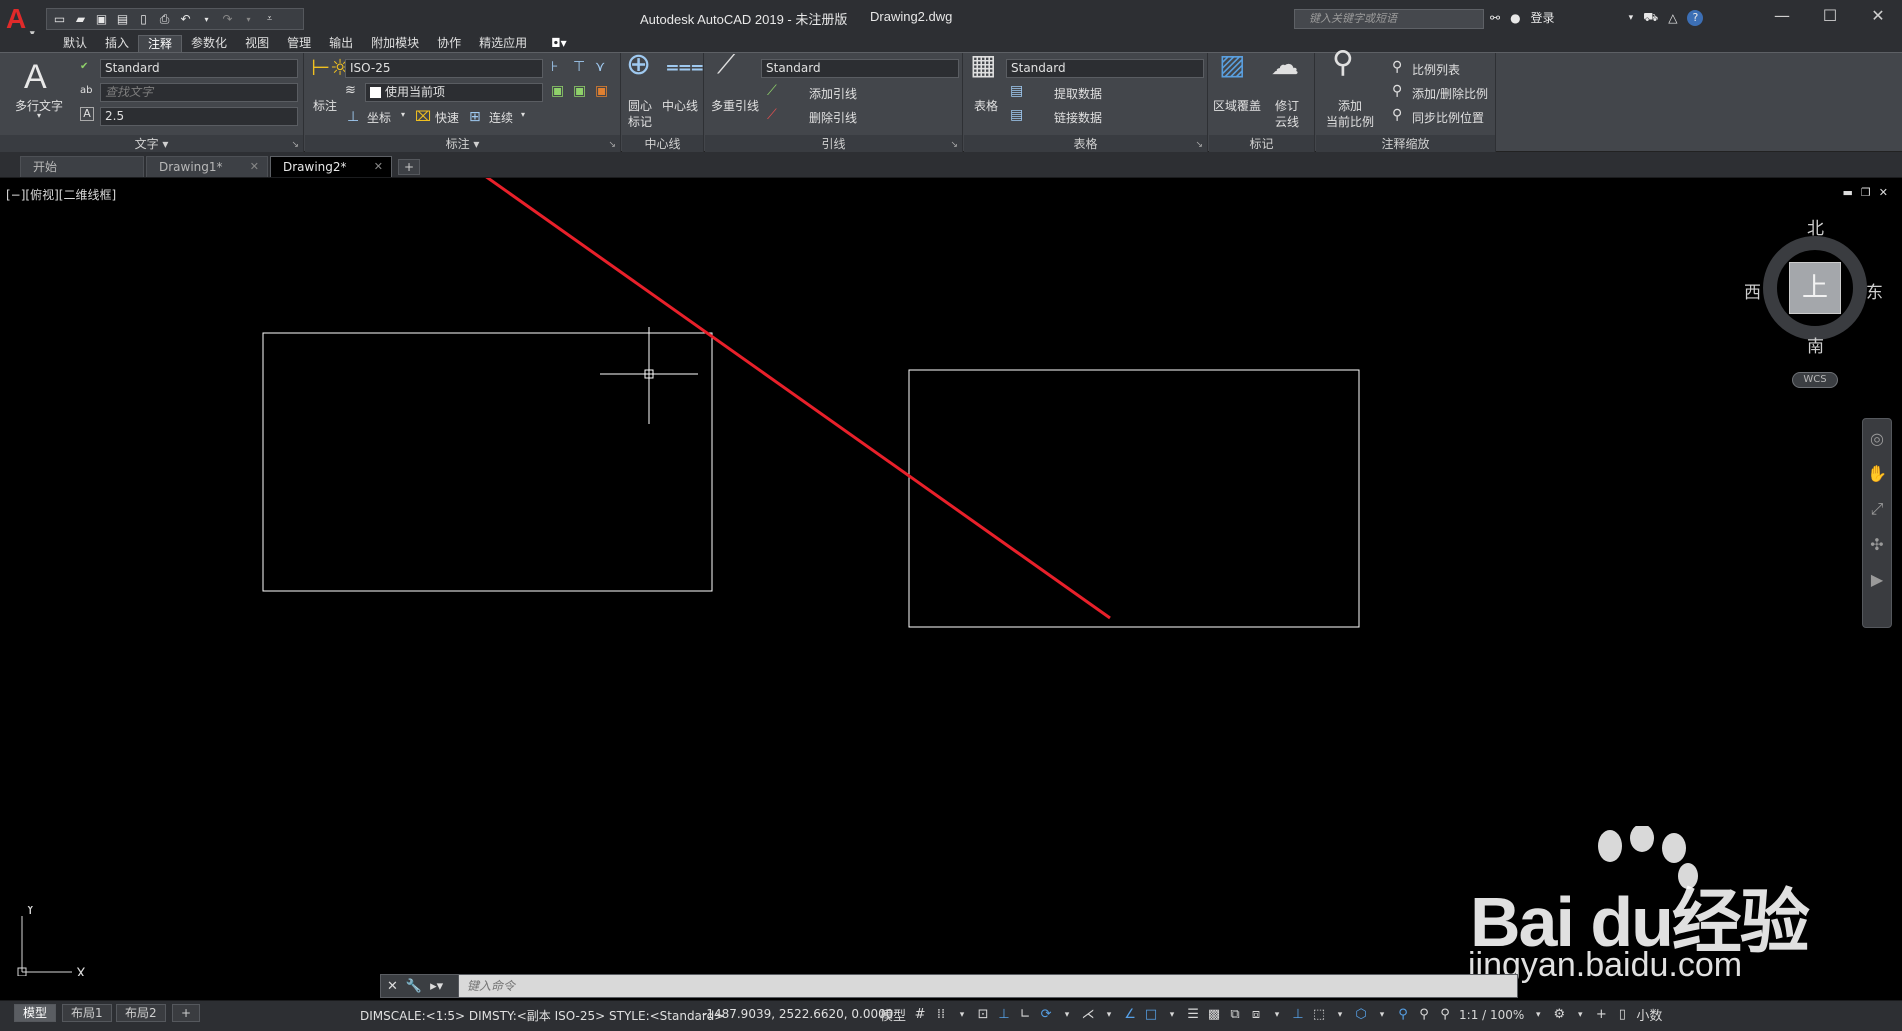  I want to click on units-value: 小数, so click(1649, 1014).